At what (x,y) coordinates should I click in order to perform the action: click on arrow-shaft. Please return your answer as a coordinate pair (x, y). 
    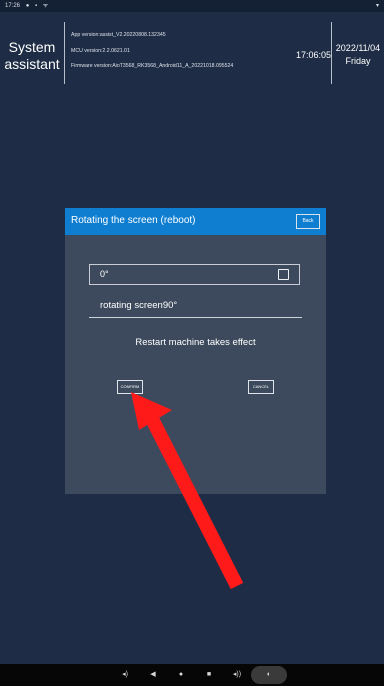
    Looking at the image, I should click on (193, 500).